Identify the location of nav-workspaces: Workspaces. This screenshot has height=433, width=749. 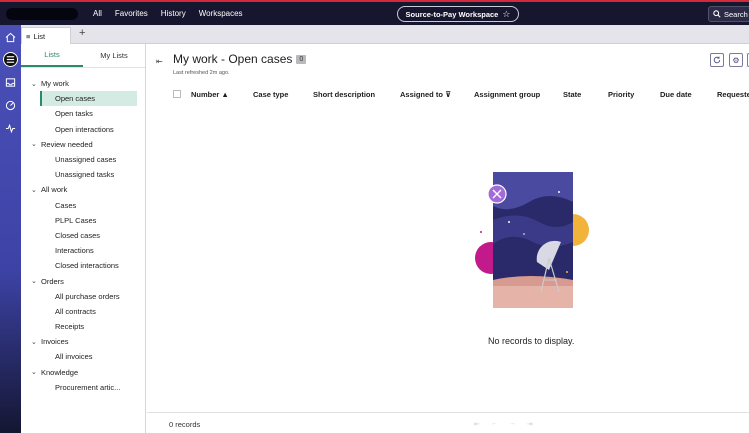
(221, 13).